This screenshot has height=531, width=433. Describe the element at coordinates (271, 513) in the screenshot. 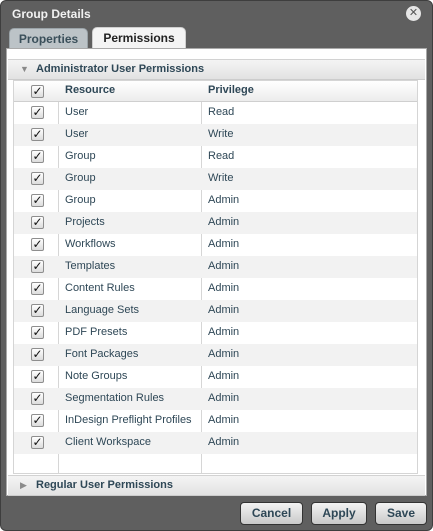

I see `cancel-button: Cancel` at that location.